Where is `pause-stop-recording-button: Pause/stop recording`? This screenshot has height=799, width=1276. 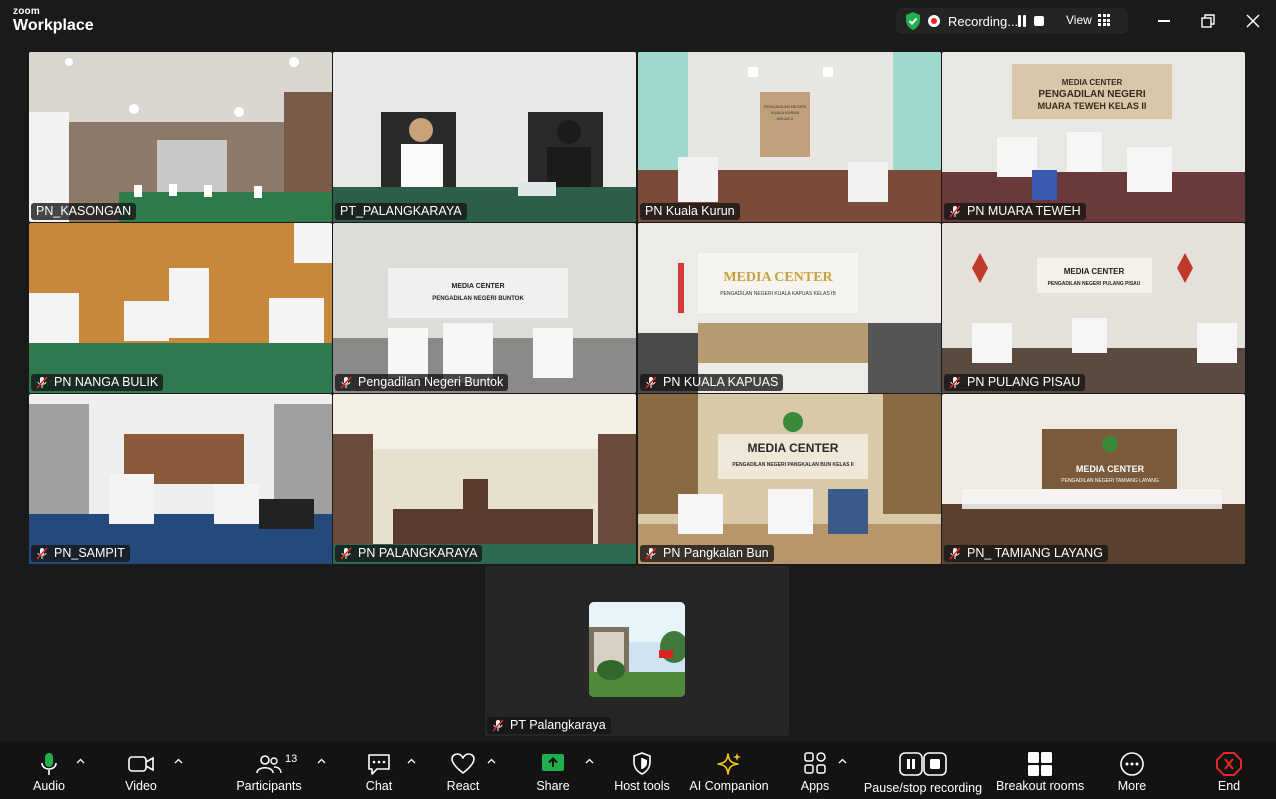 pause-stop-recording-button: Pause/stop recording is located at coordinates (923, 770).